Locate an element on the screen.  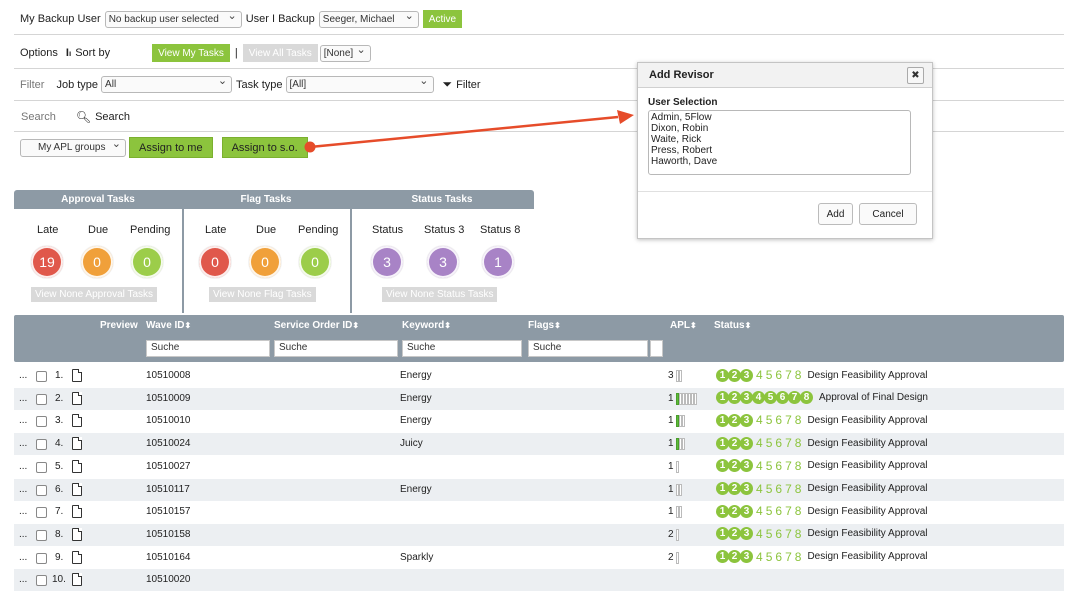
flag-due-count: 0 is located at coordinates (265, 262).